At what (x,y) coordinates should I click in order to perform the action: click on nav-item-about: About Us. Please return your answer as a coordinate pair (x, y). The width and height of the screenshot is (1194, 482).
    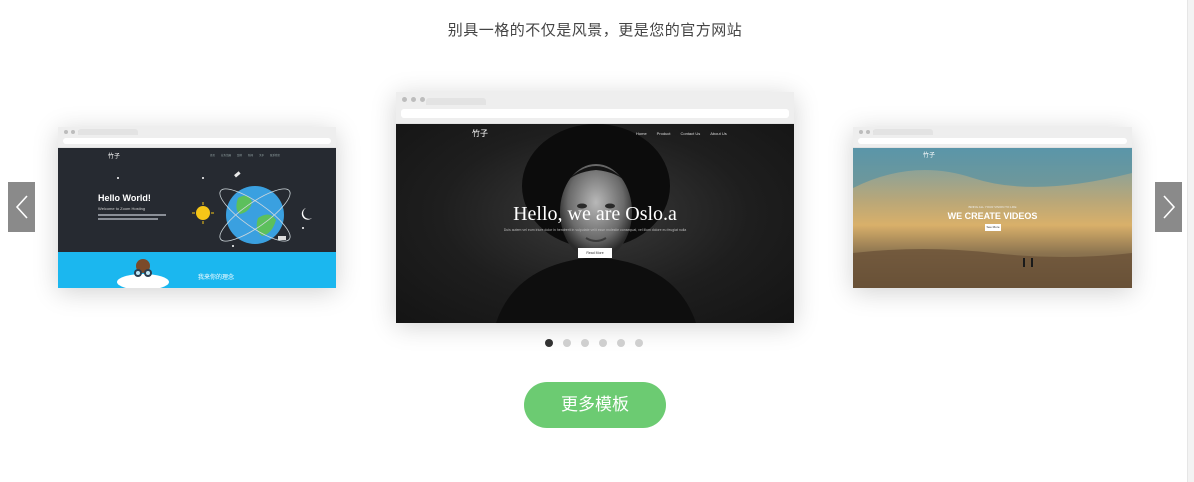
    Looking at the image, I should click on (718, 133).